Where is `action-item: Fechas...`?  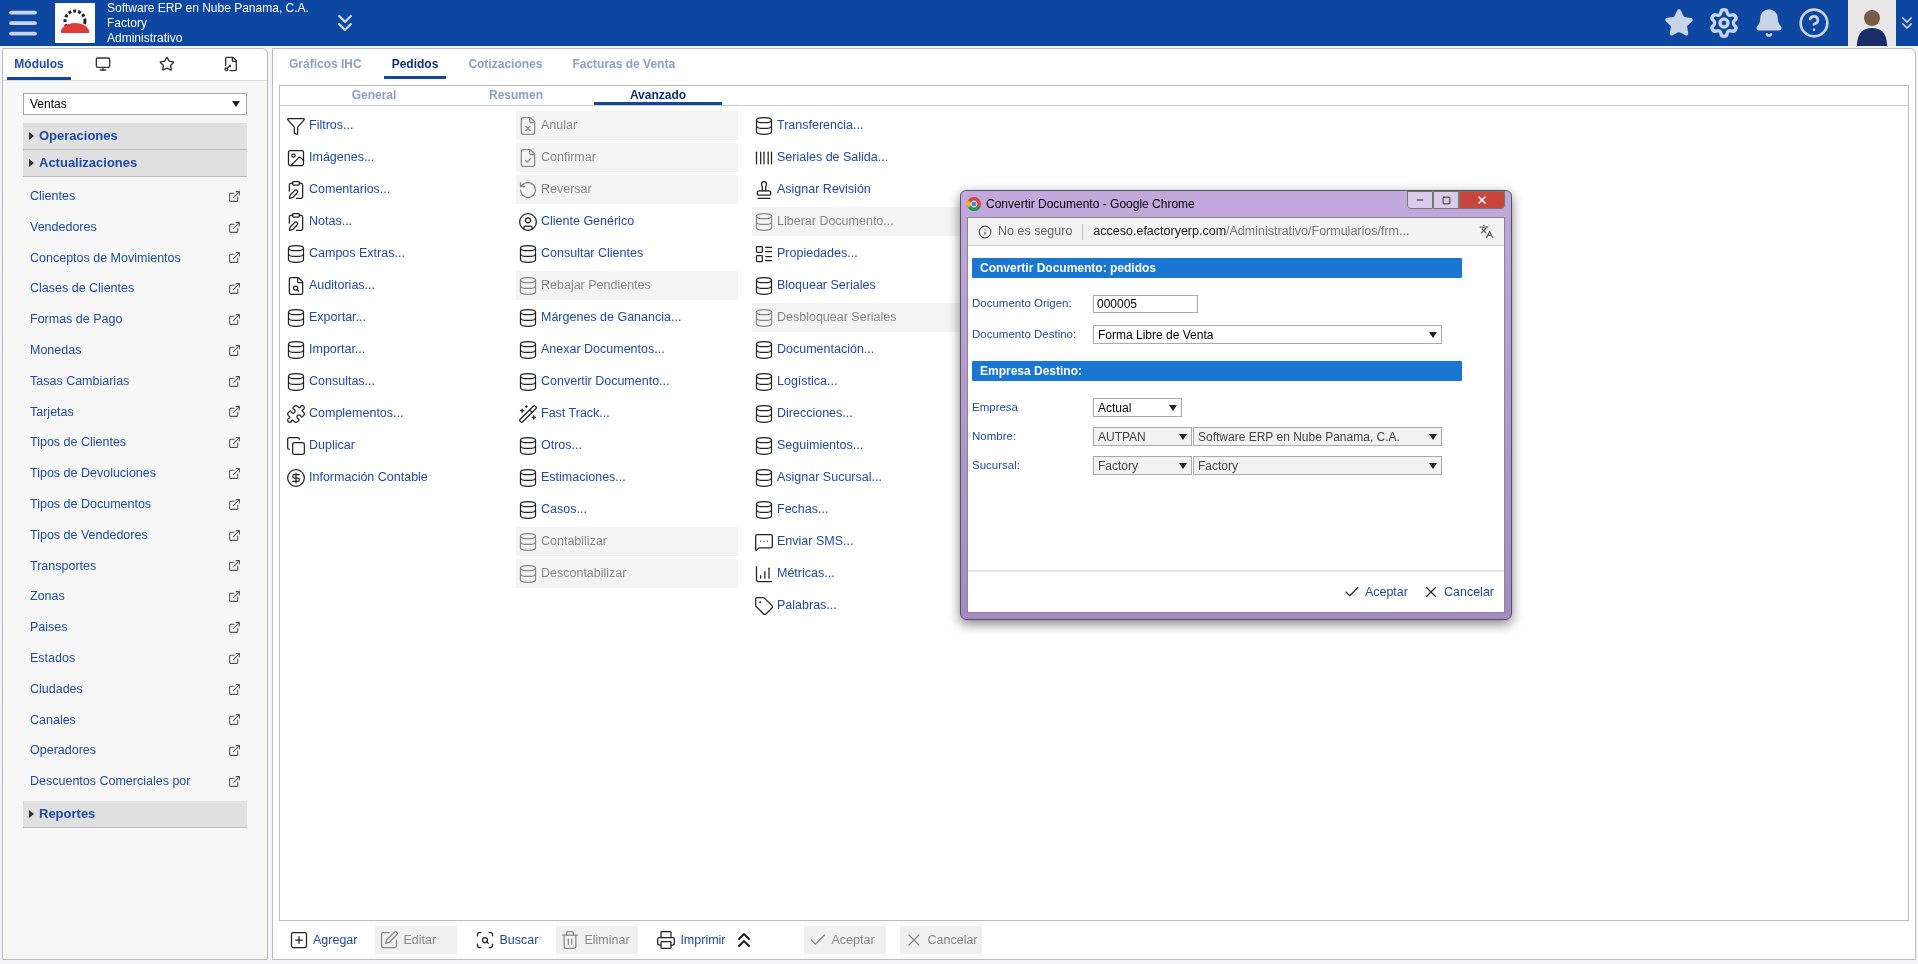 action-item: Fechas... is located at coordinates (857, 509).